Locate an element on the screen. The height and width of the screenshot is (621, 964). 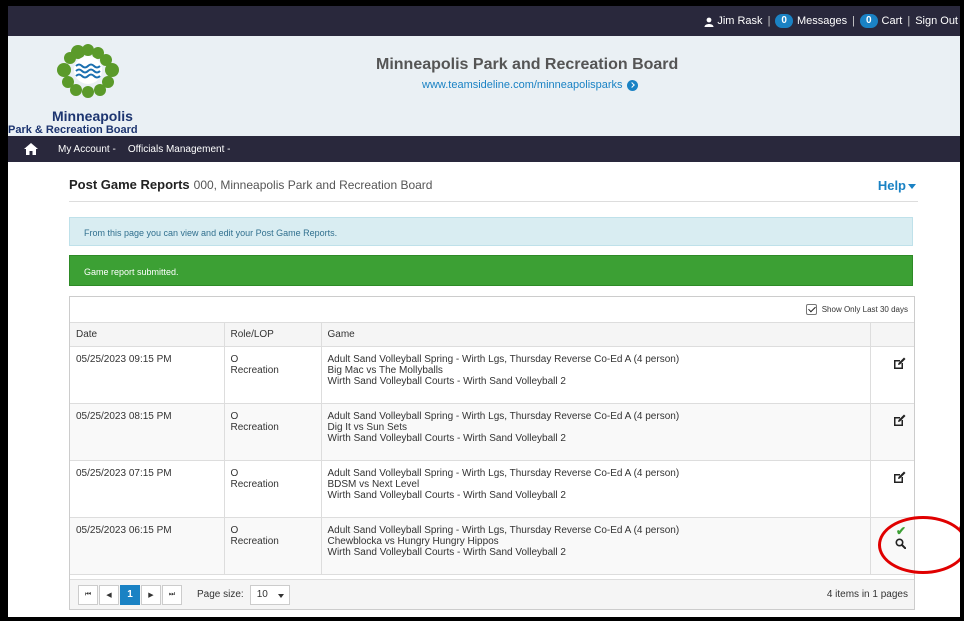
filter-label: Show Only Last 30 days is located at coordinates (864, 309).